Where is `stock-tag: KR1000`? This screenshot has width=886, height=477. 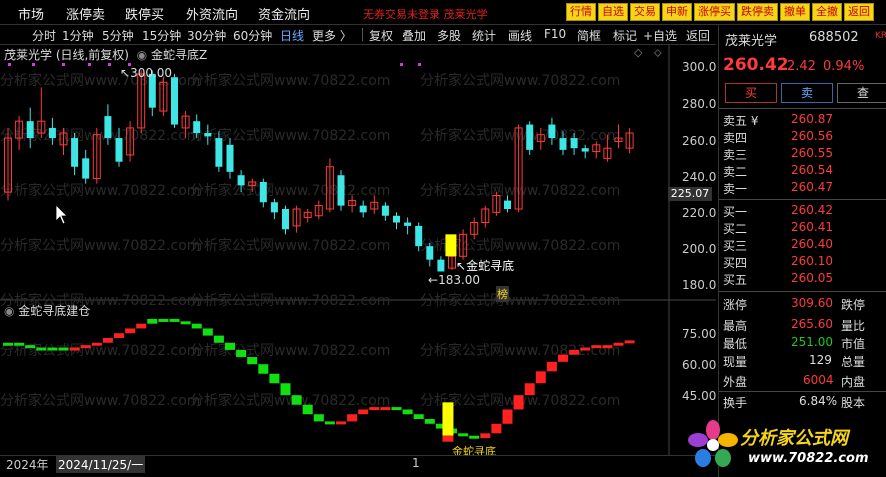 stock-tag: KR1000 is located at coordinates (880, 36).